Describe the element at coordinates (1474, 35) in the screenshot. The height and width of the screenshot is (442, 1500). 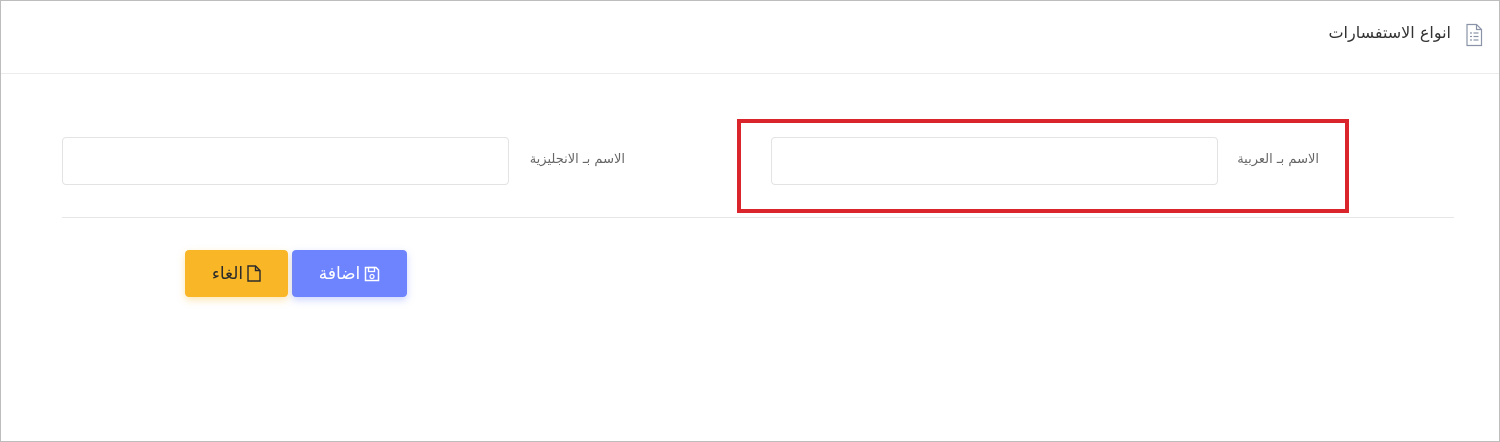
I see `document-list-icon` at that location.